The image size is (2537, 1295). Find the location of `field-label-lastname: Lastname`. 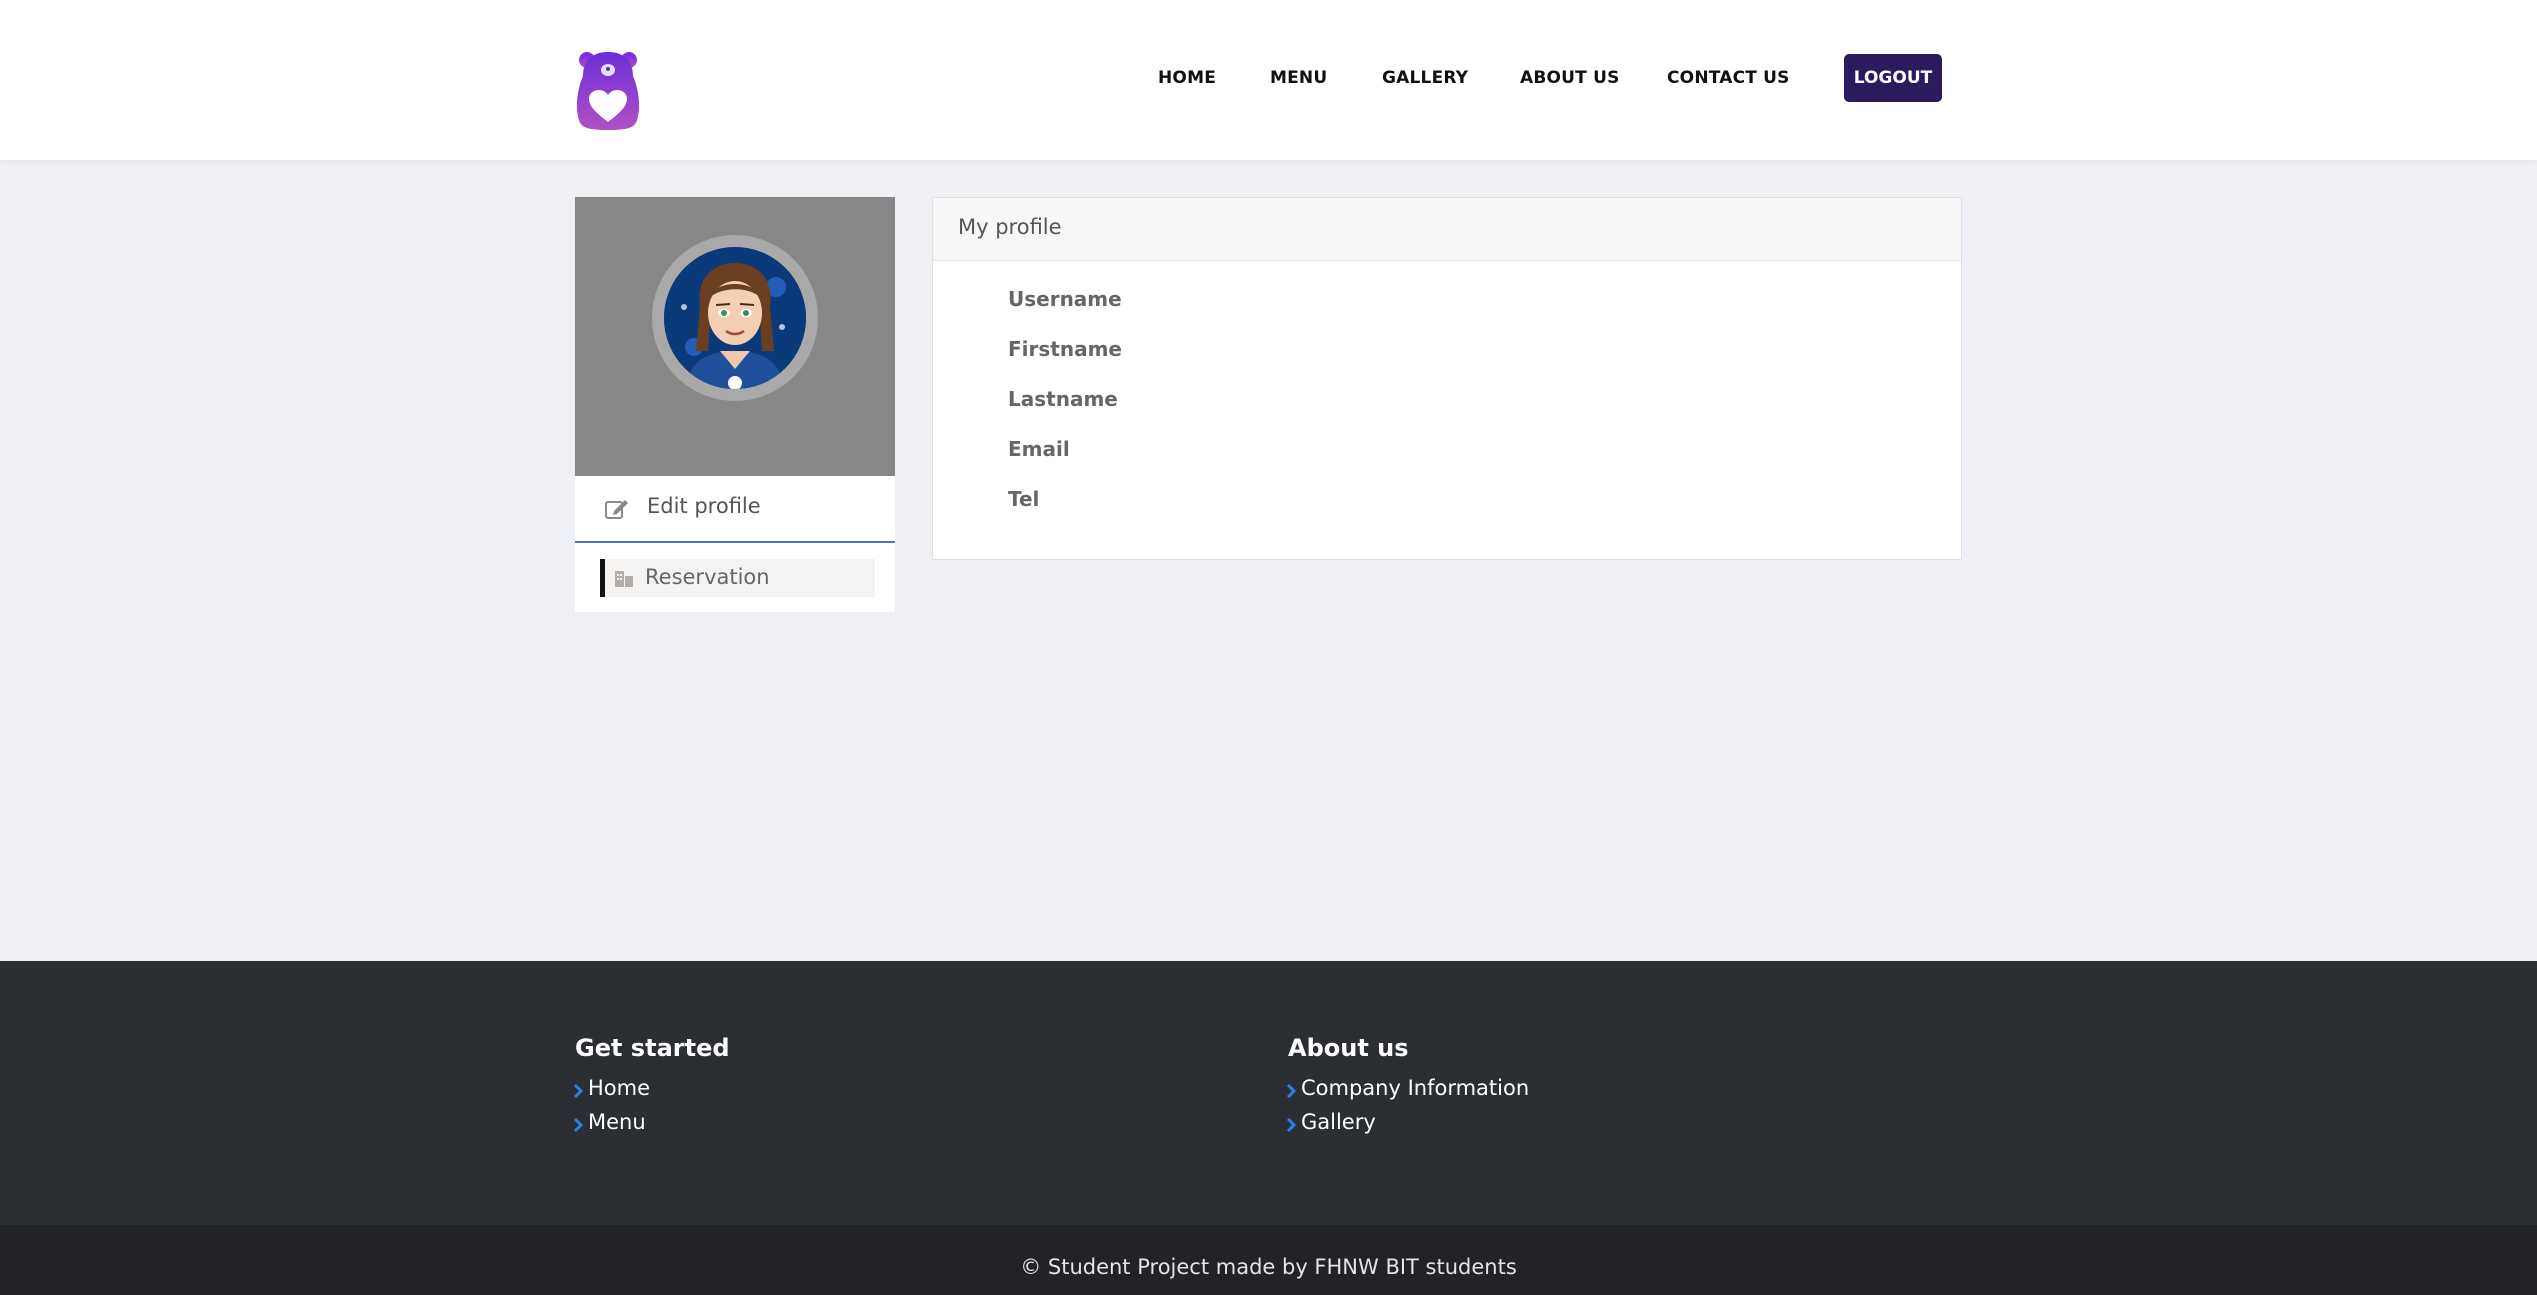

field-label-lastname: Lastname is located at coordinates (1063, 399).